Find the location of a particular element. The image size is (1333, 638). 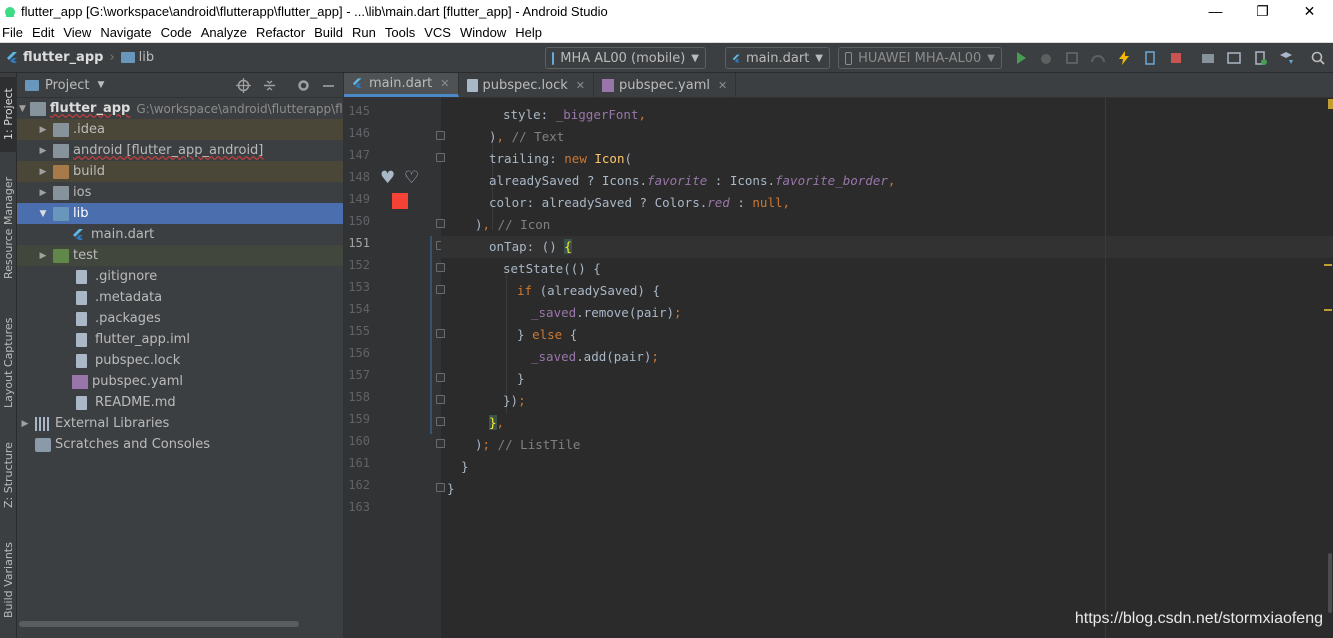

tree-item-label: Scratches and Consoles is located at coordinates (133, 444).